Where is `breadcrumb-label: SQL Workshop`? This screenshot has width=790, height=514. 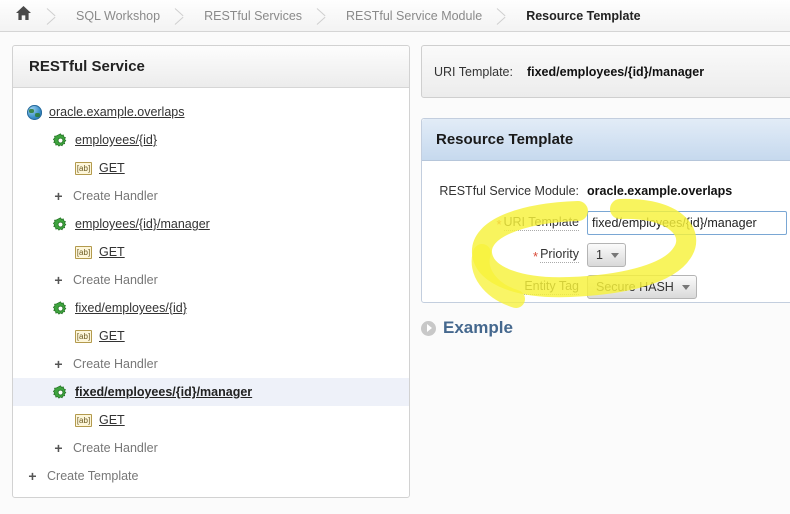
breadcrumb-label: SQL Workshop is located at coordinates (118, 15).